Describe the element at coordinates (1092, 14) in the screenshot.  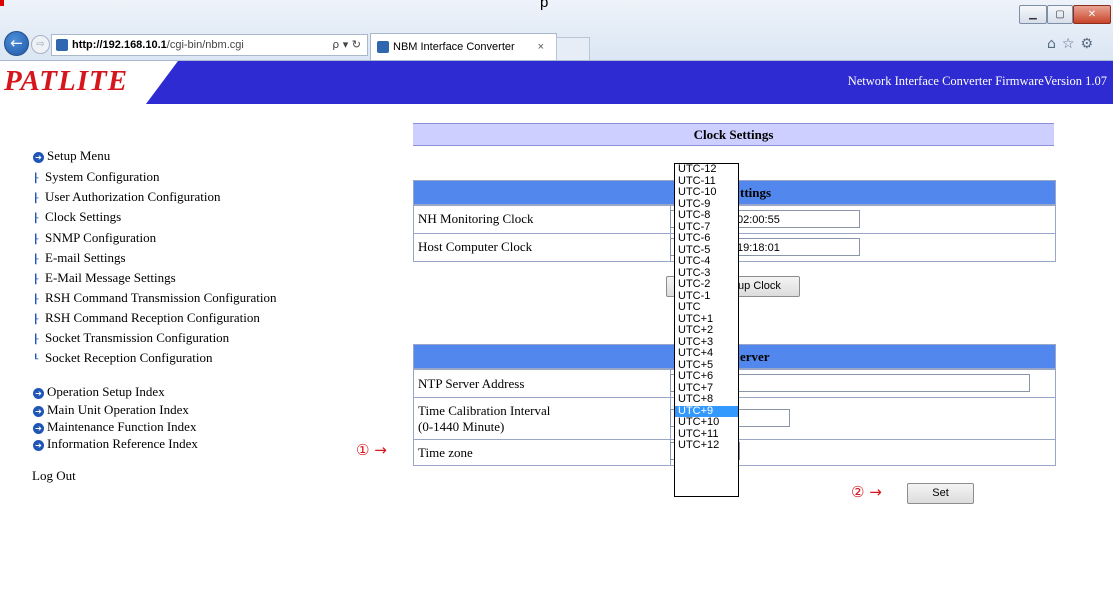
I see `close-window-button: ✕` at that location.